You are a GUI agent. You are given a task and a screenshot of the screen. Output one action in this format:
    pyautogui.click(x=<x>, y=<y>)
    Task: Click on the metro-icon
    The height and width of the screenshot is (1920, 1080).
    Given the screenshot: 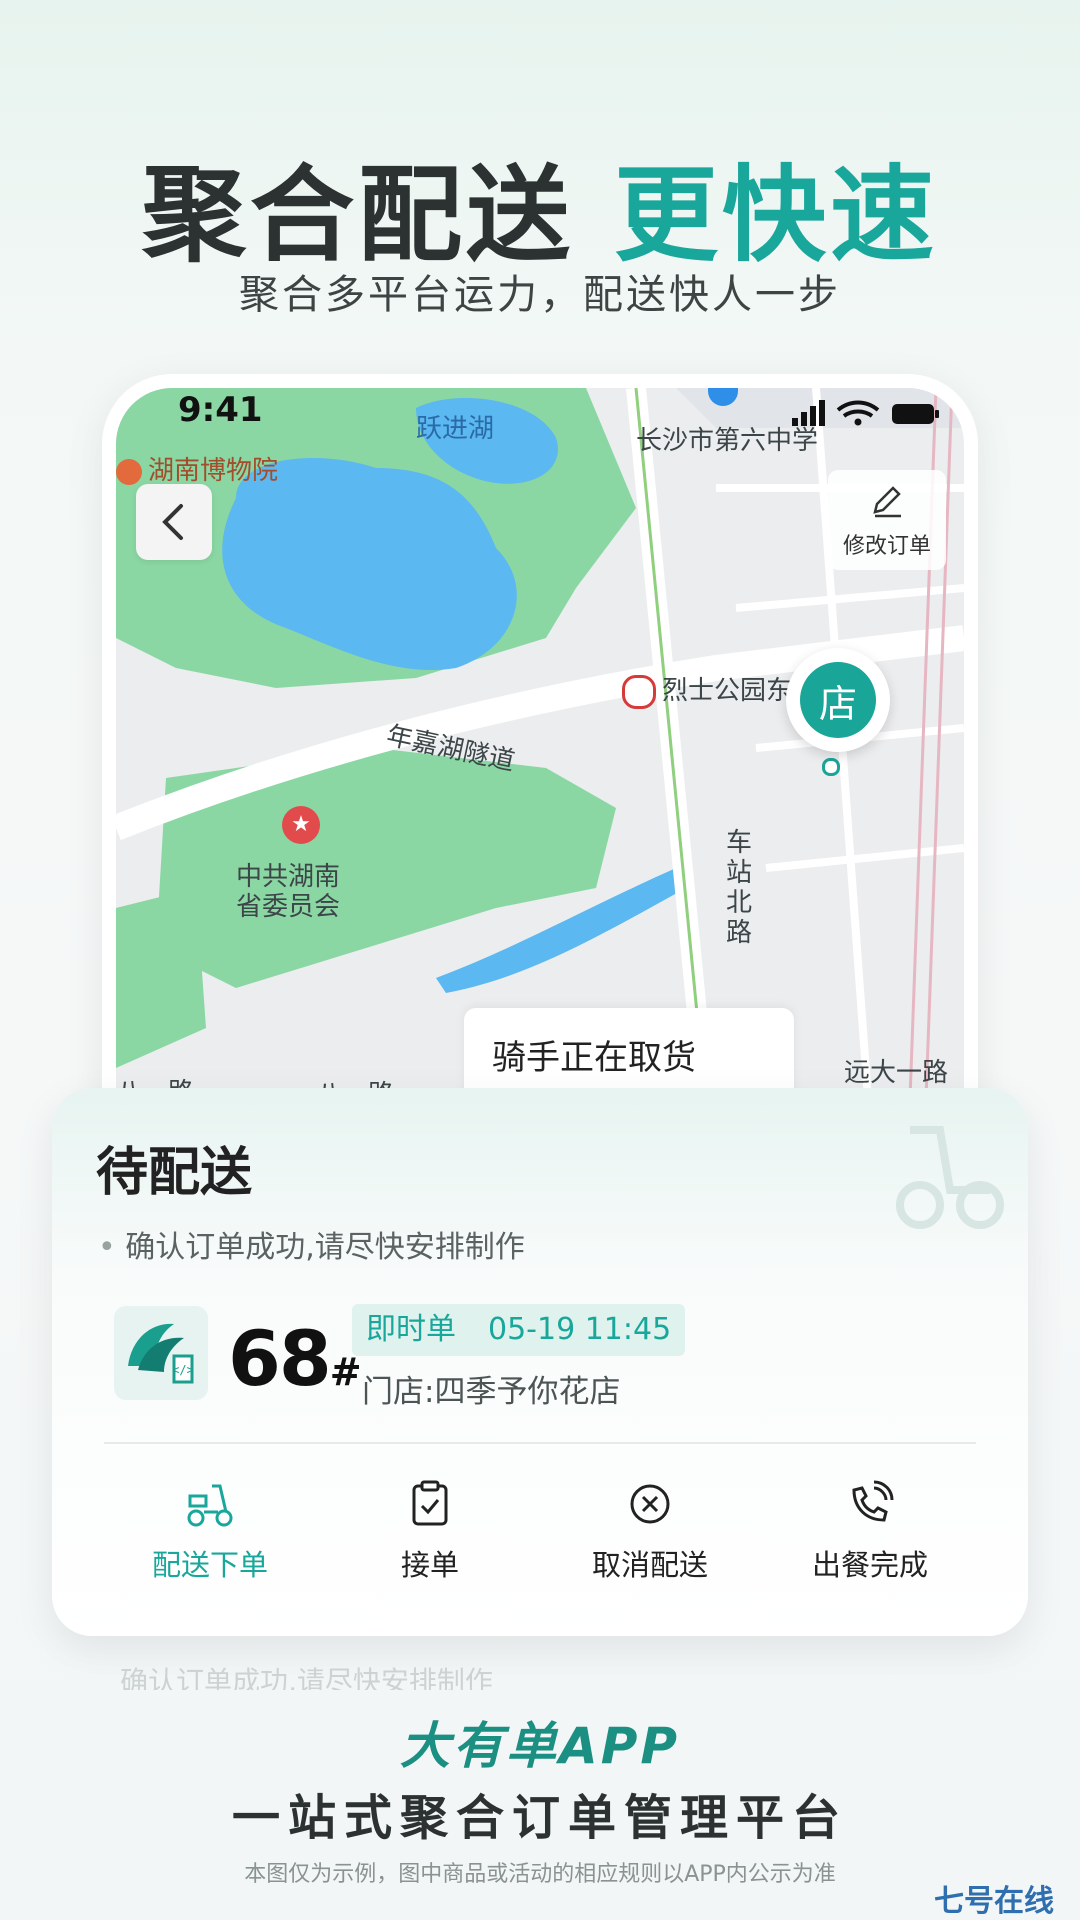 What is the action you would take?
    pyautogui.click(x=639, y=691)
    